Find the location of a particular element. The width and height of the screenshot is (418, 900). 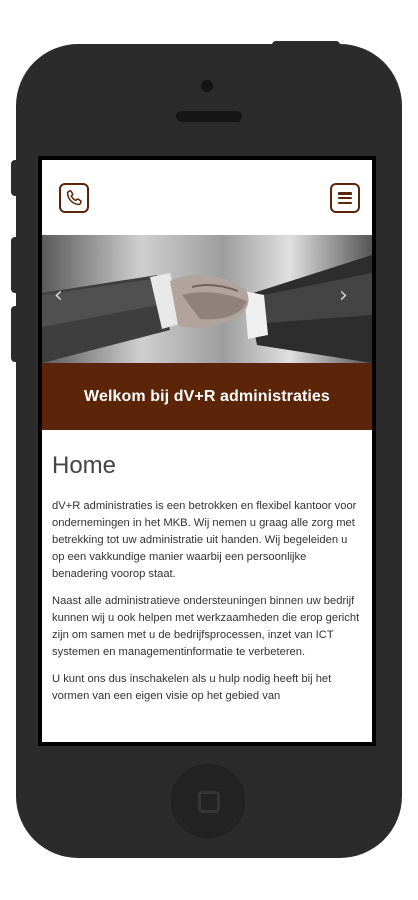

hamburger-menu-icon is located at coordinates (345, 198).